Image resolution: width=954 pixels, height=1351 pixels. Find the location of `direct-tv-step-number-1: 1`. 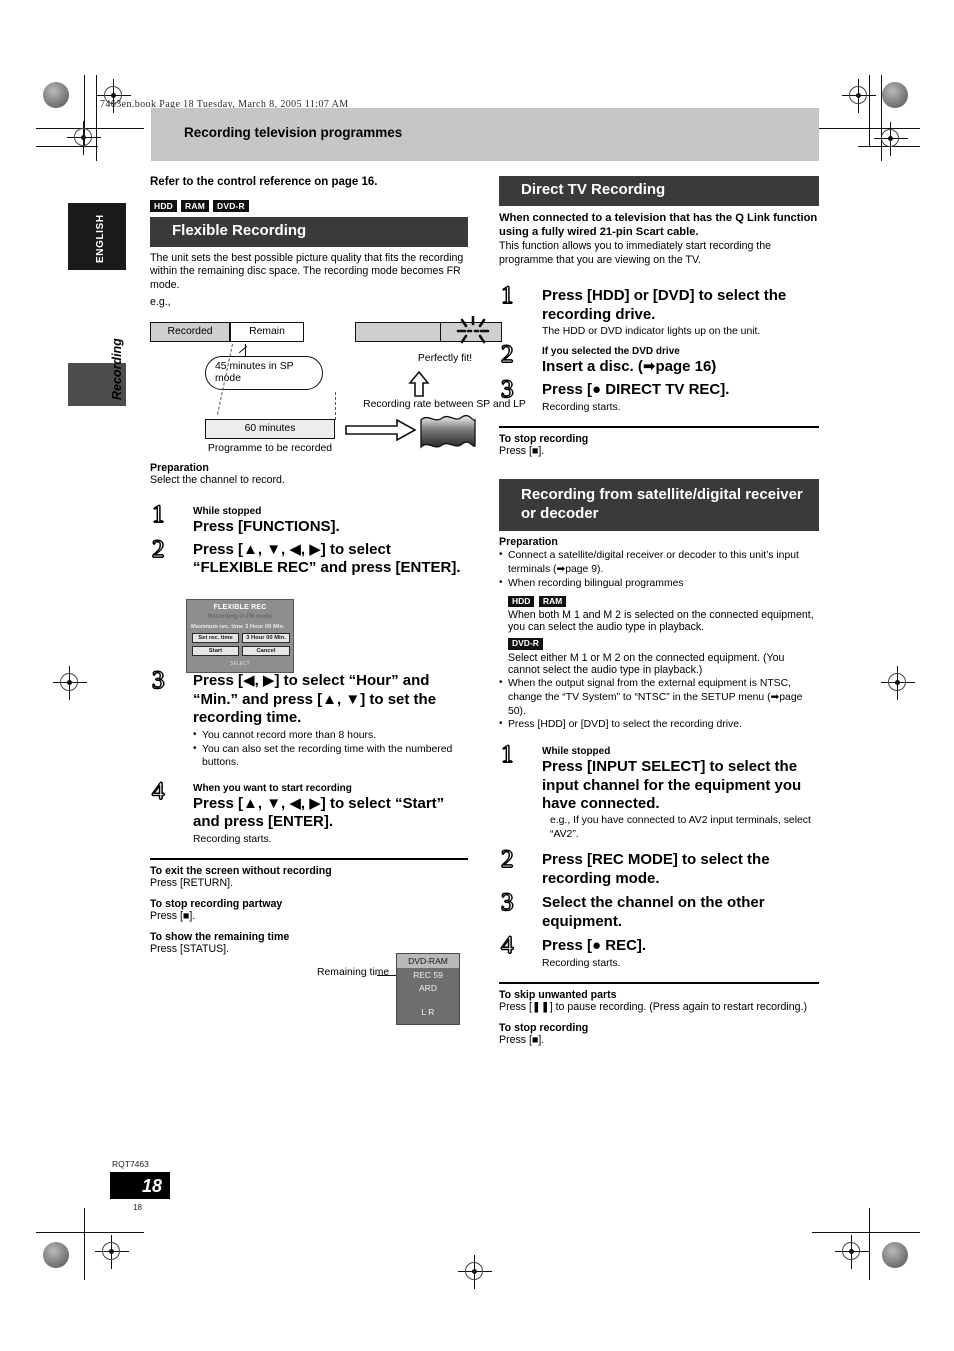

direct-tv-step-number-1: 1 is located at coordinates (507, 296).